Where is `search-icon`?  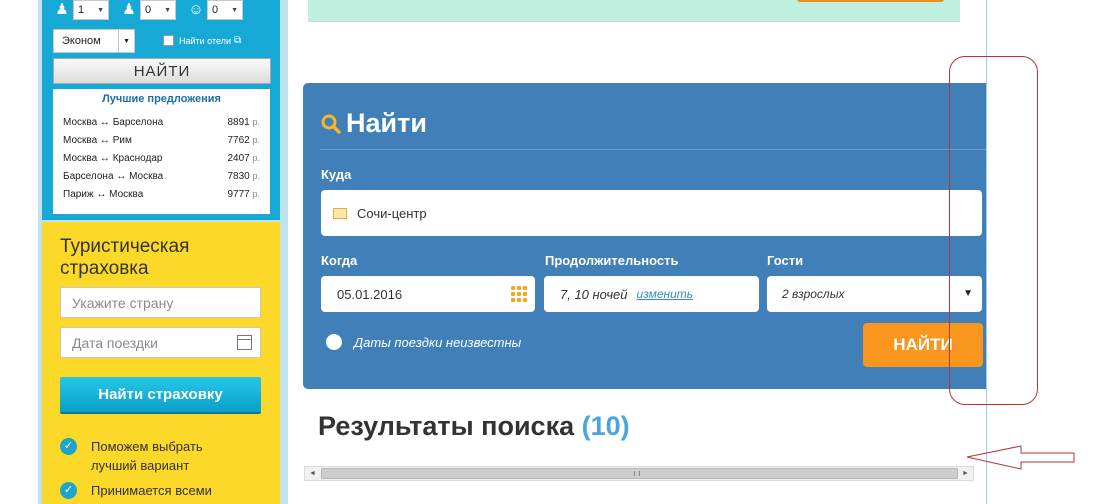
search-icon is located at coordinates (331, 124).